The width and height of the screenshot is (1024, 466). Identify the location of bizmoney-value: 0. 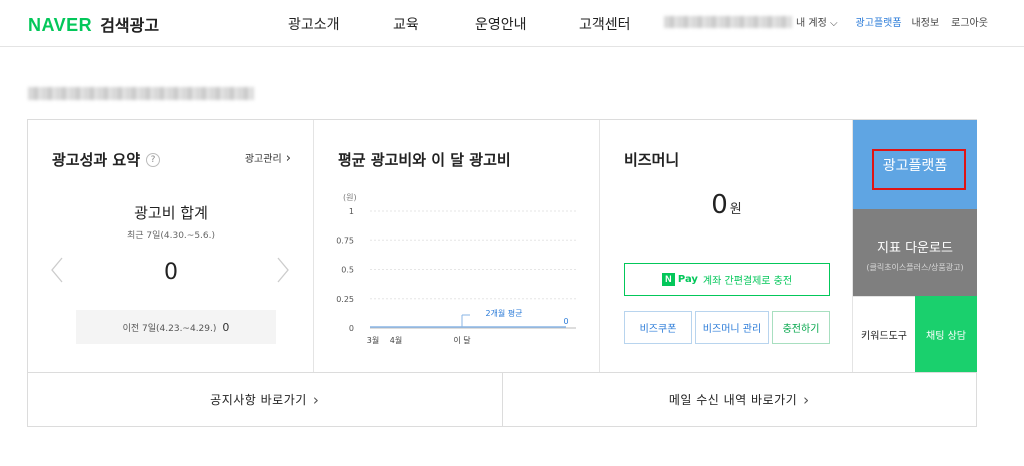
(719, 205).